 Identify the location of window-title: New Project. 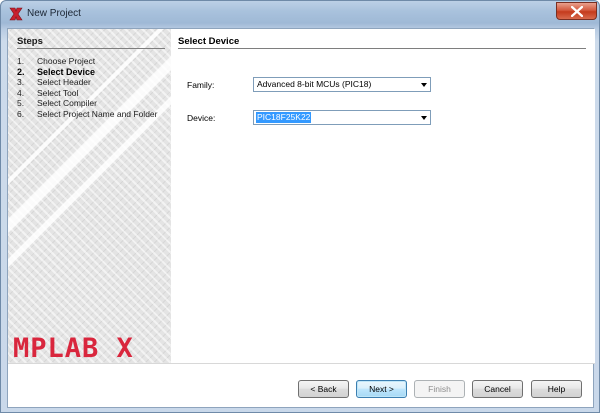
(54, 13).